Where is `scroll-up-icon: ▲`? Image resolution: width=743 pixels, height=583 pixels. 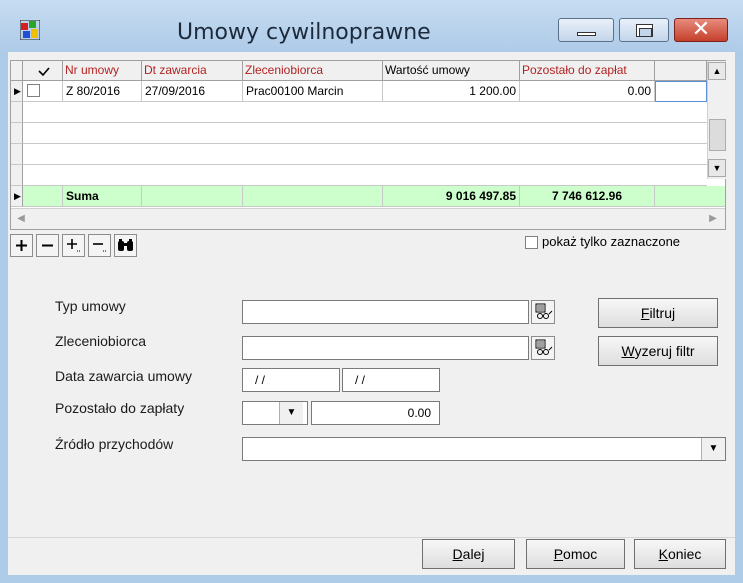
scroll-up-icon: ▲ is located at coordinates (717, 71).